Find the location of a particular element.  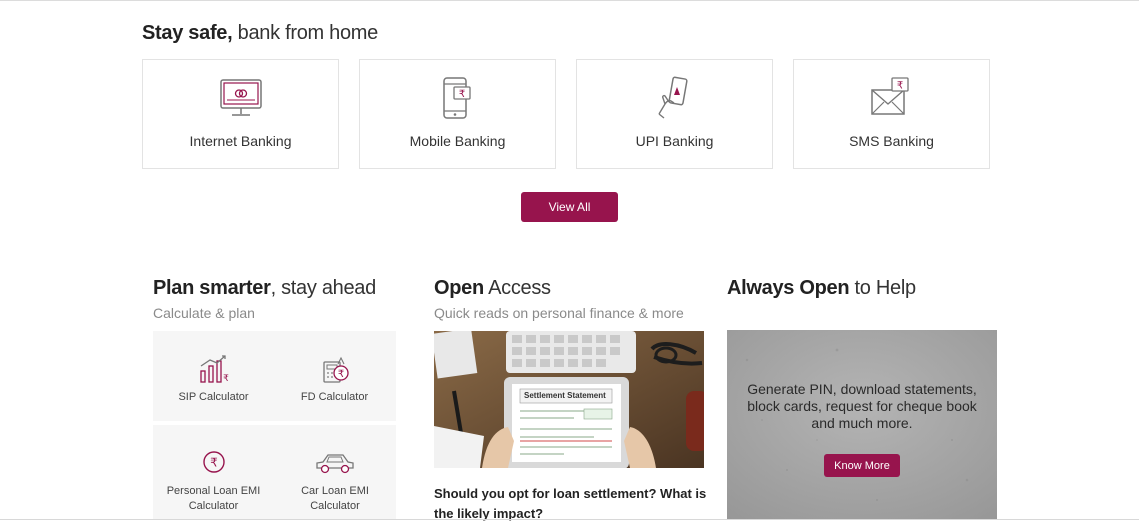

mobile-banking-card: ₹ Mobile Banking is located at coordinates (457, 114).